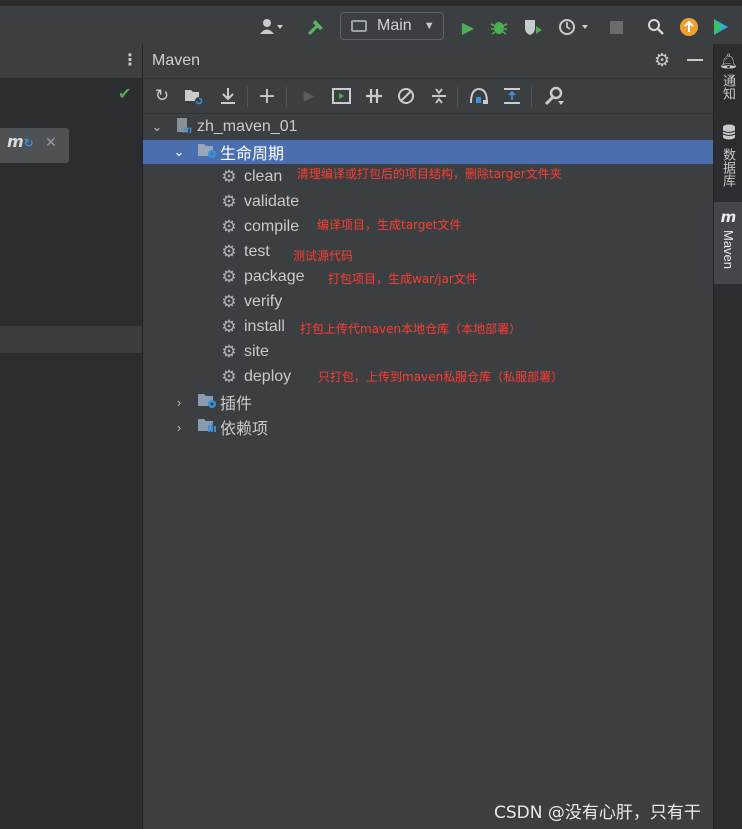 The width and height of the screenshot is (742, 829). I want to click on tree-plugins-node: › 插件, so click(211, 402).